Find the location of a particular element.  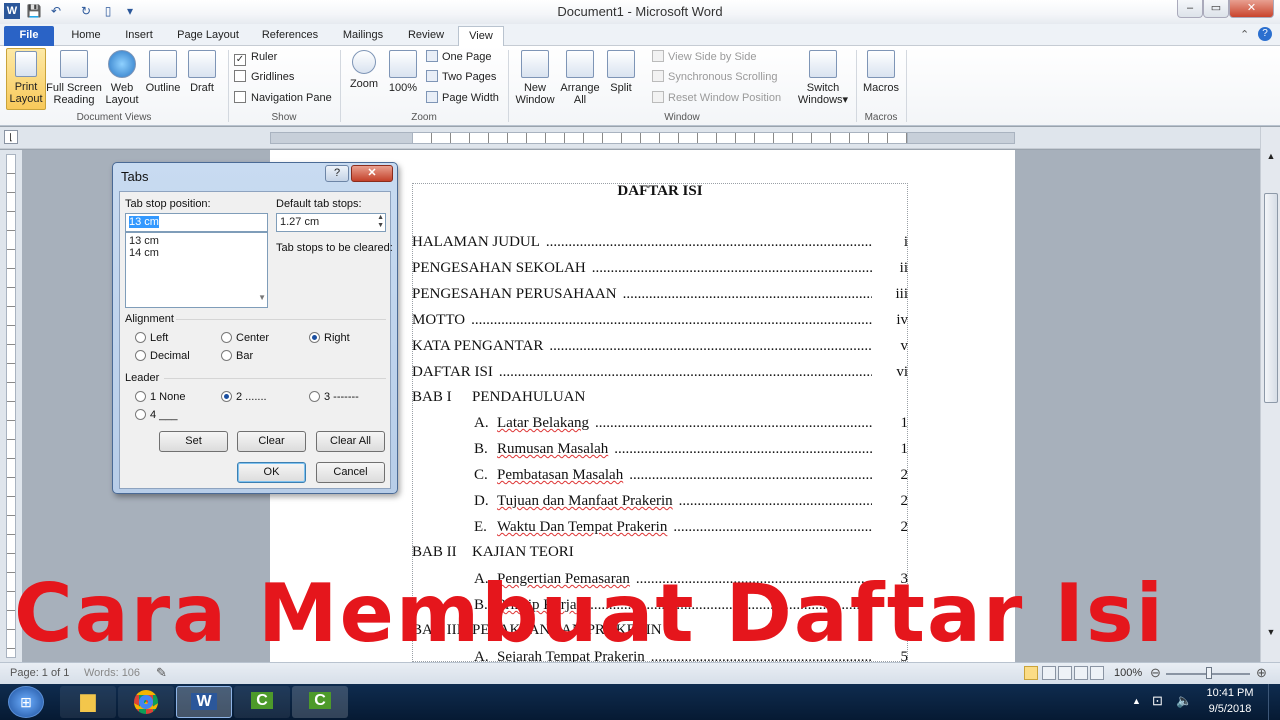

network-icon: ⊡ is located at coordinates (1157, 701).